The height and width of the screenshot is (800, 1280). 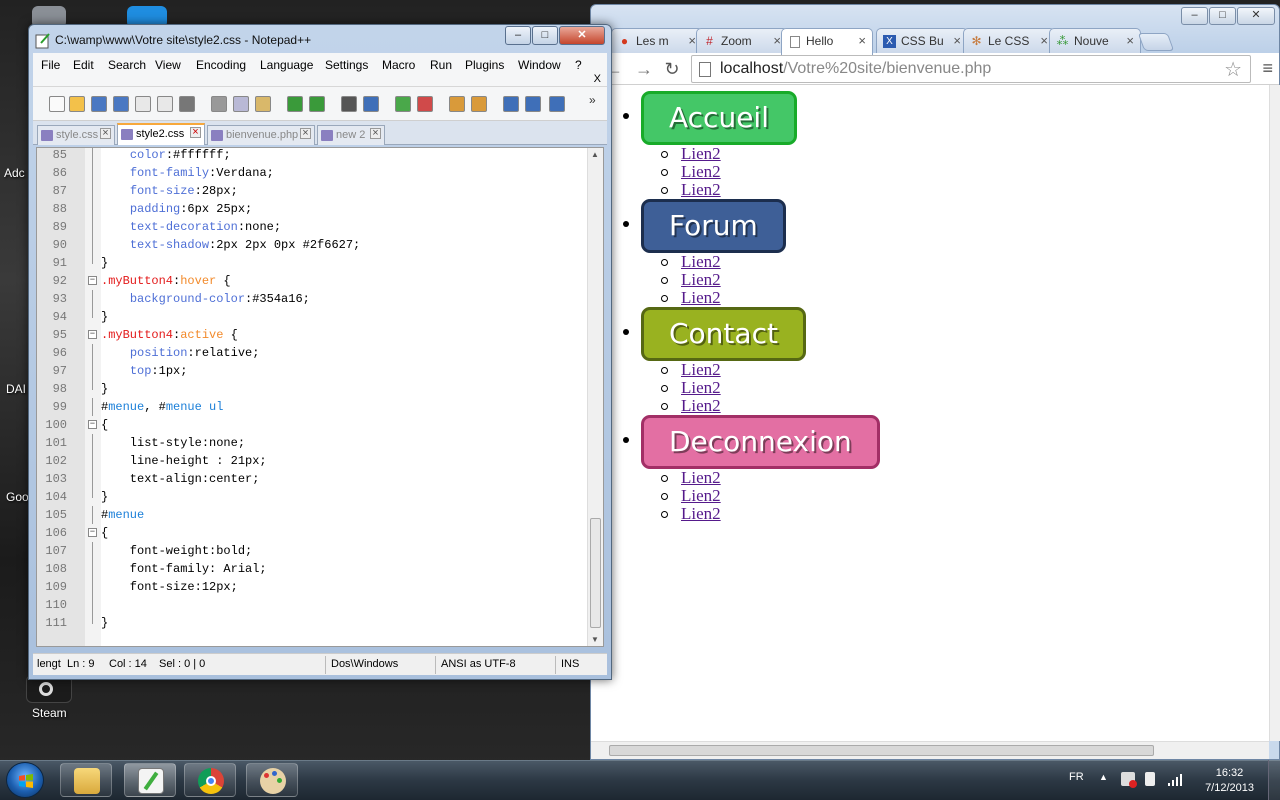 What do you see at coordinates (597, 79) in the screenshot?
I see `close-document-icon: X` at bounding box center [597, 79].